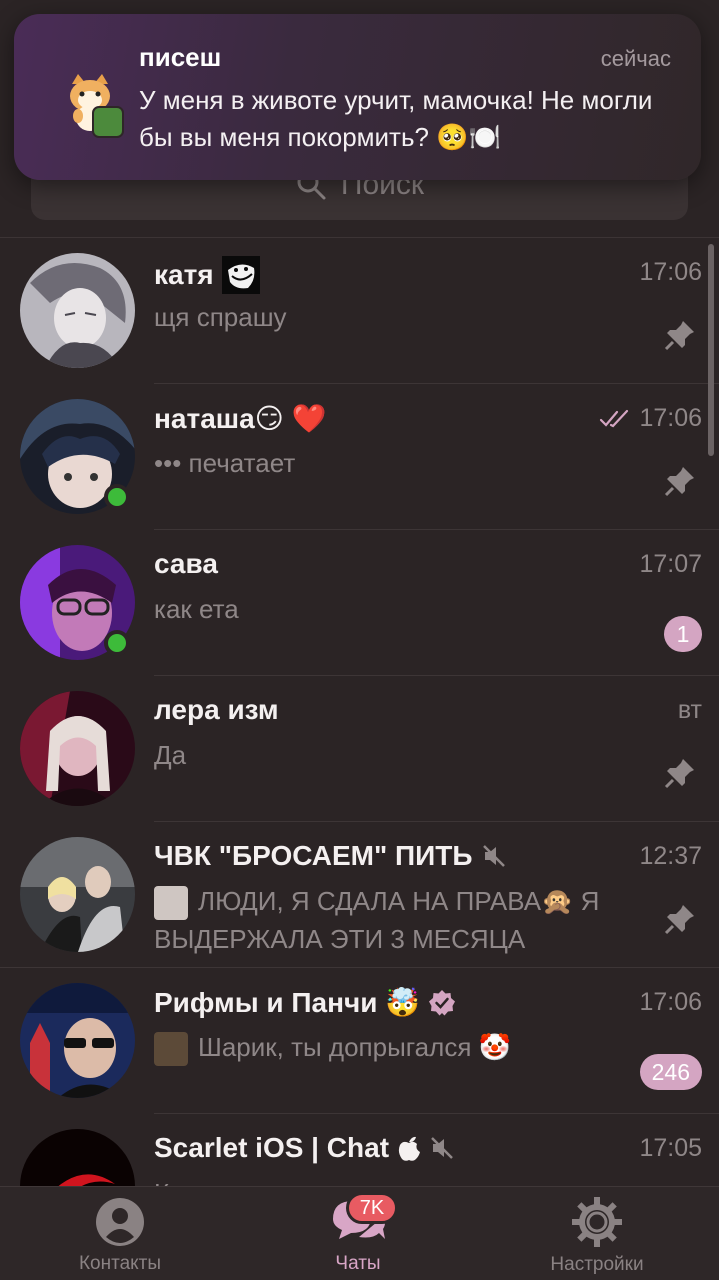 The image size is (719, 1280). I want to click on tab-contacts: Контакты, so click(120, 1233).